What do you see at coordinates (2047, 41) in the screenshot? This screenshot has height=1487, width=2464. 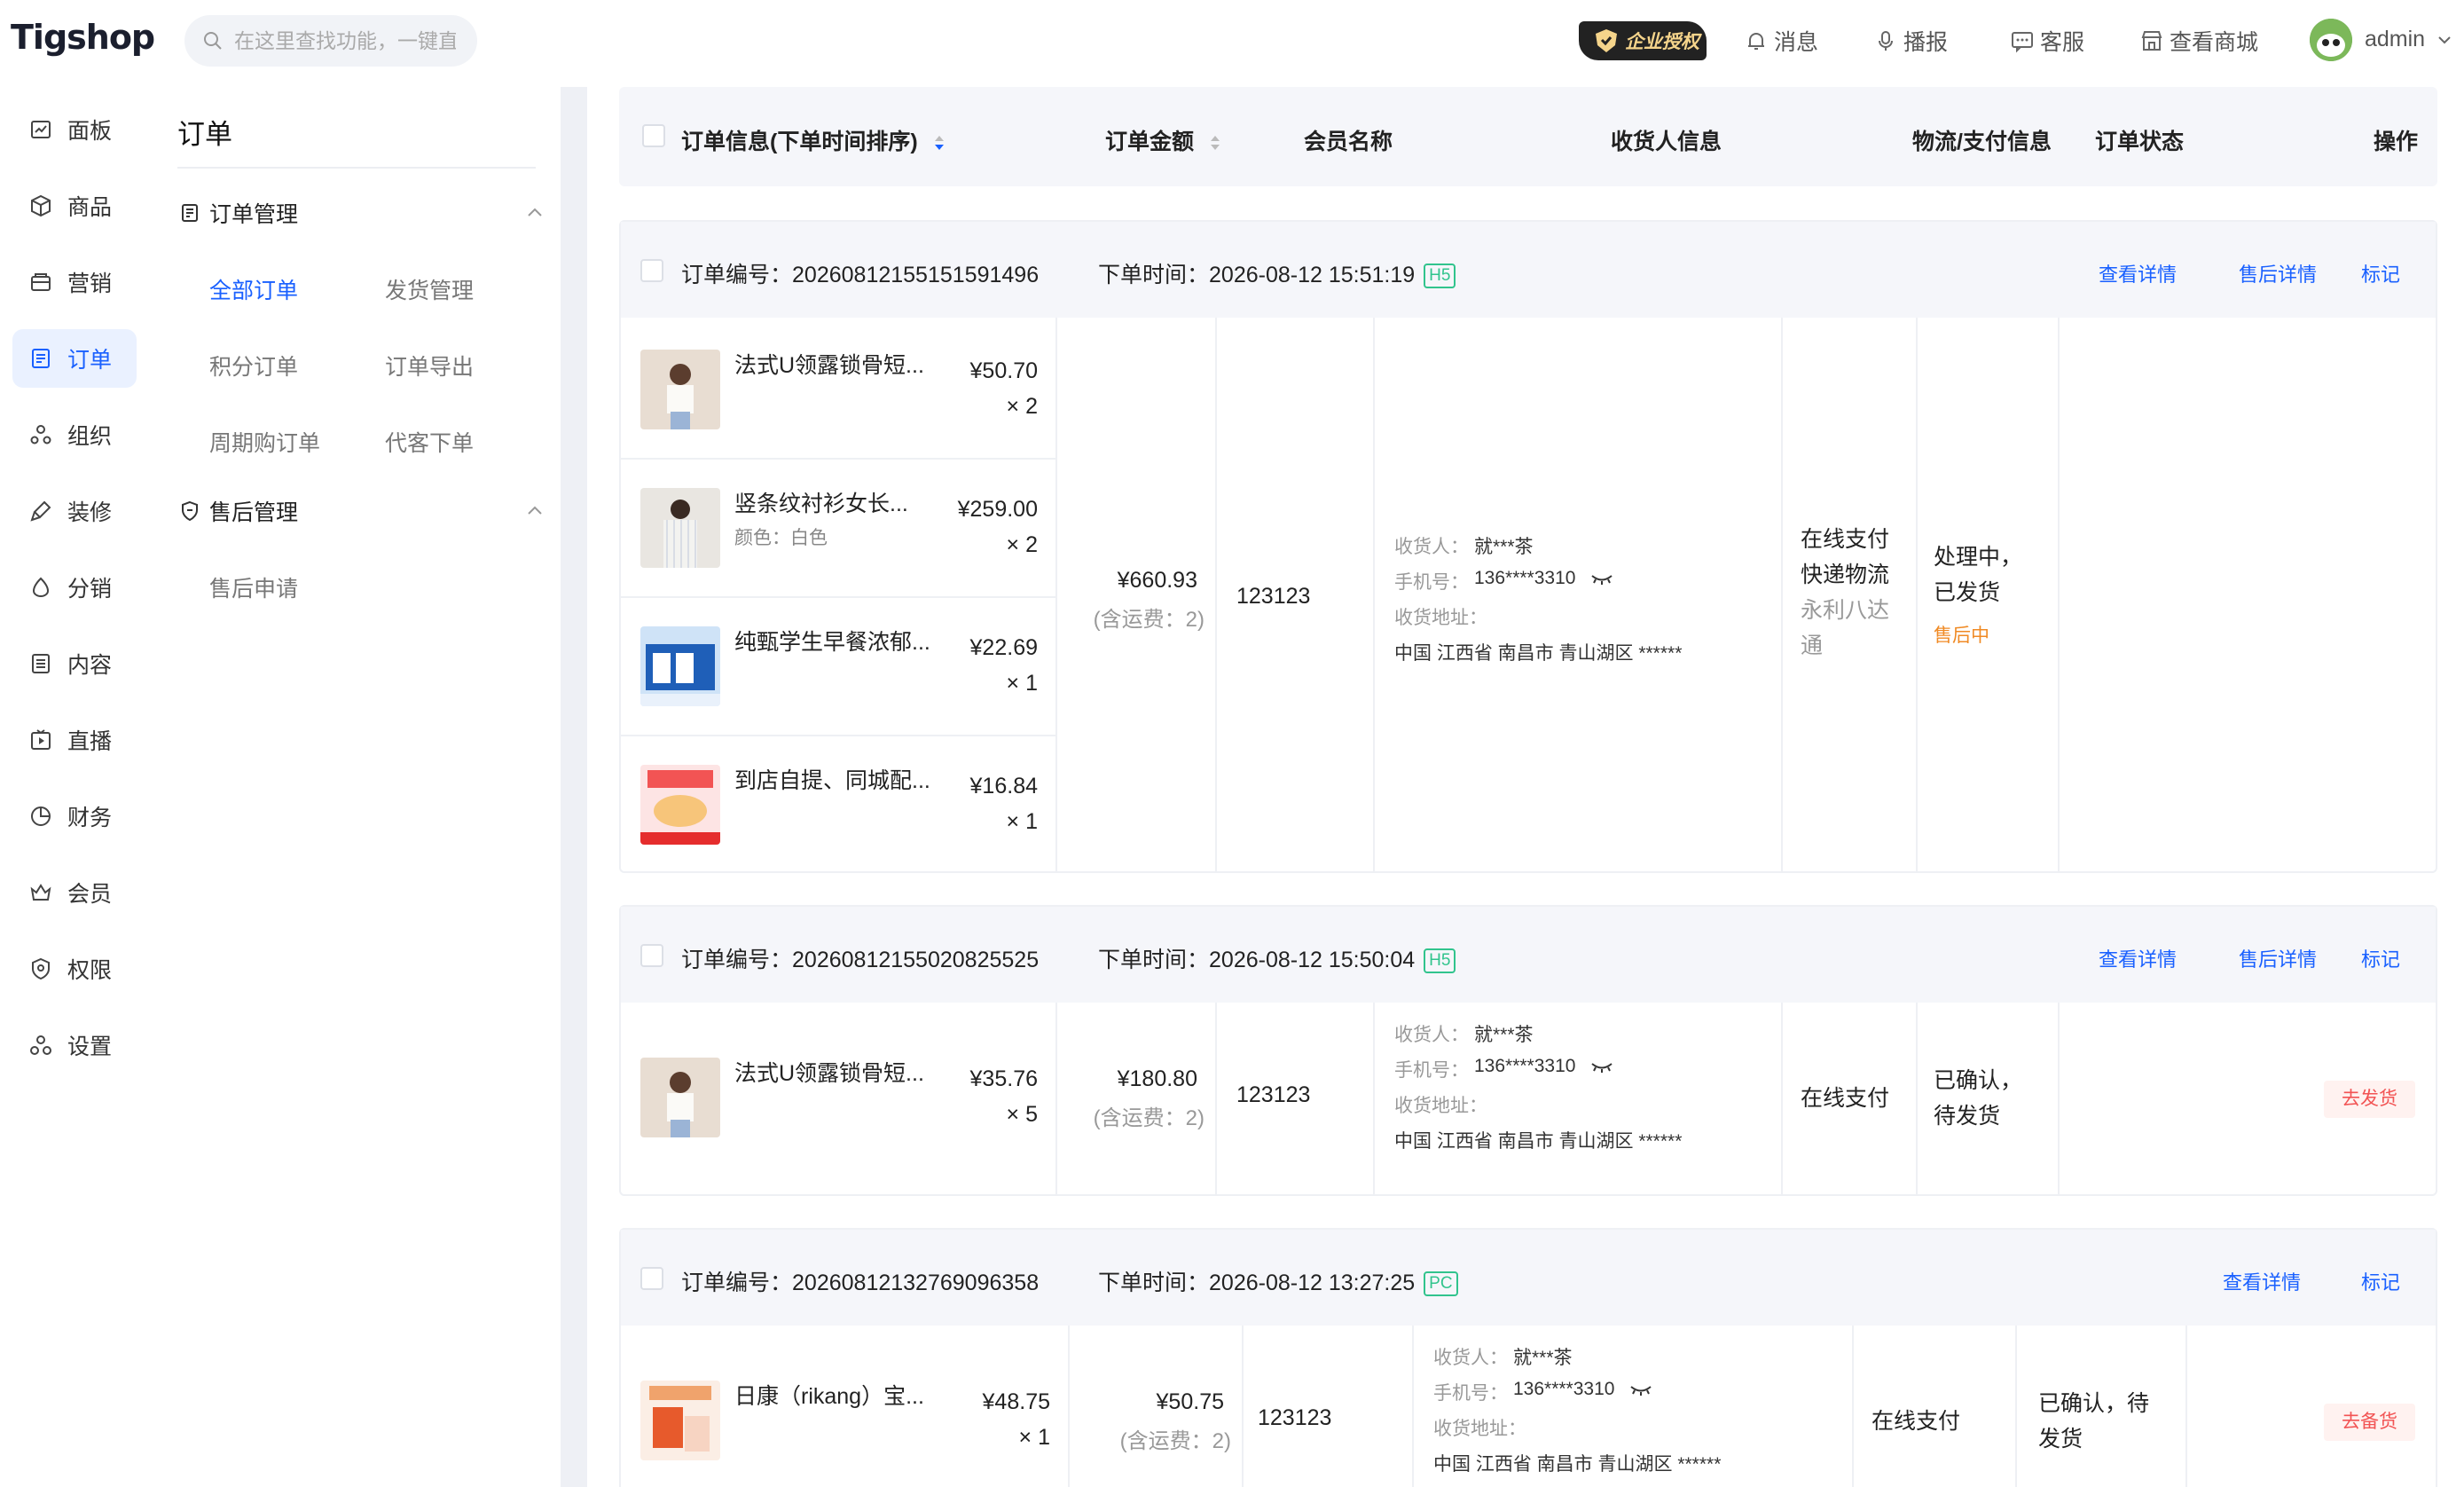 I see `topnav-service: 客服` at bounding box center [2047, 41].